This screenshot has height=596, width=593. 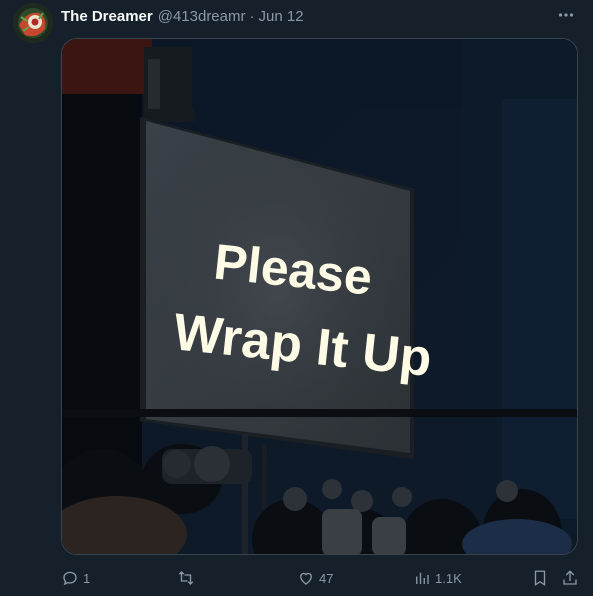 What do you see at coordinates (448, 578) in the screenshot?
I see `views-count: 1.1K` at bounding box center [448, 578].